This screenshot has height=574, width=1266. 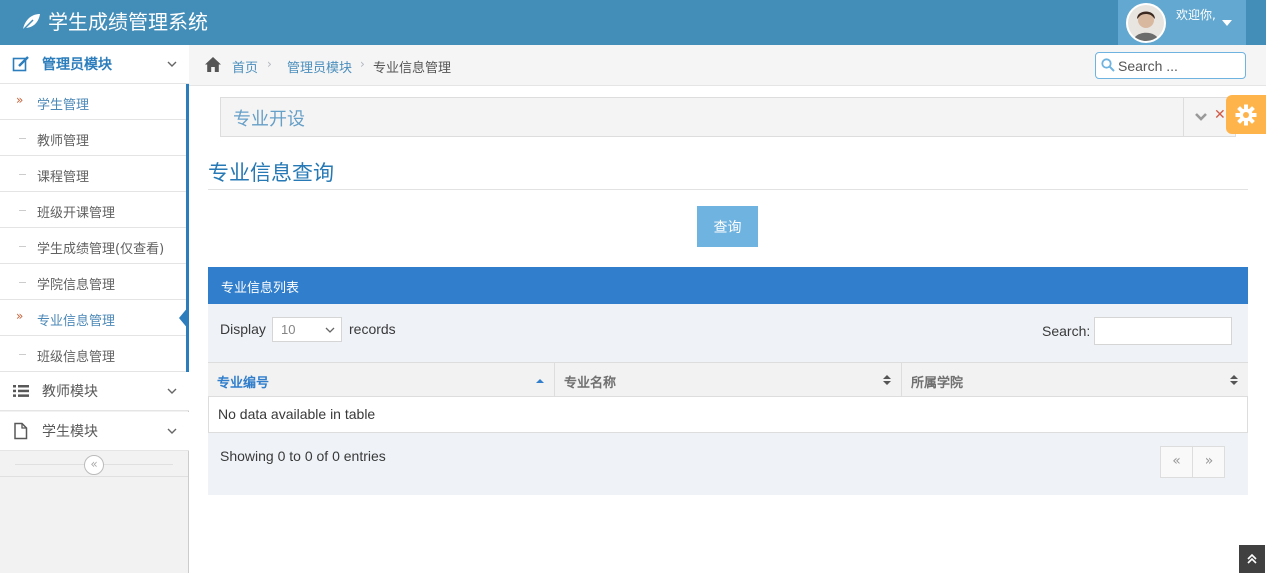 I want to click on double-chevron-up-icon, so click(x=1252, y=558).